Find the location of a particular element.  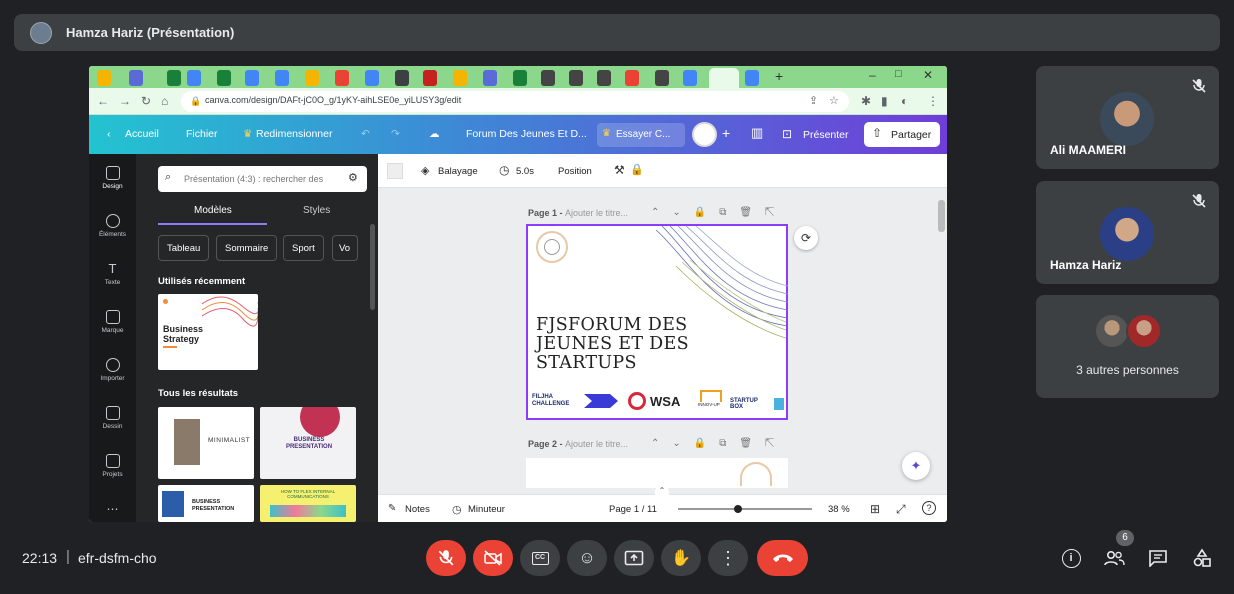

rail-item-brand: Marque is located at coordinates (112, 322).